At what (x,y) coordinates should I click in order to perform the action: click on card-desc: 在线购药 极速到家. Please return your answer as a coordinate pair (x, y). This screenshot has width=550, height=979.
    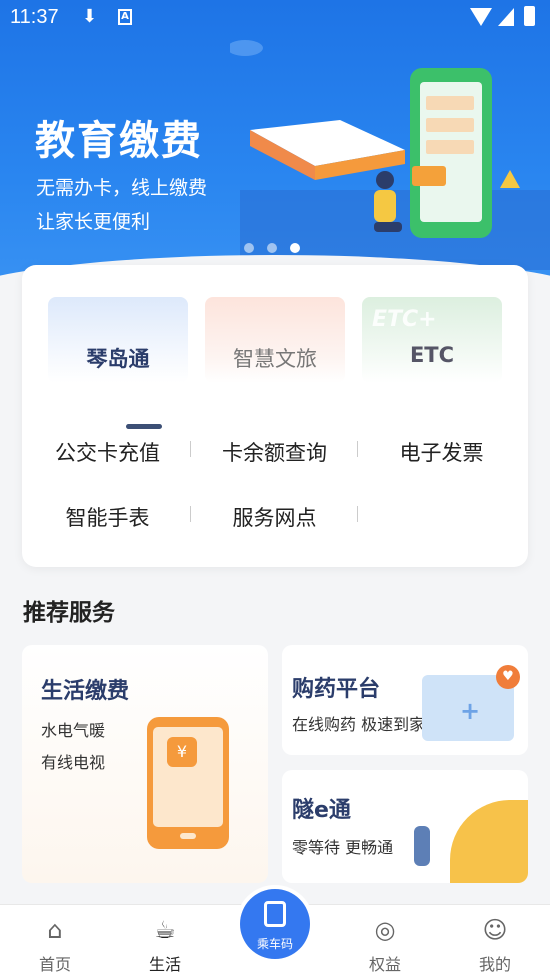
    Looking at the image, I should click on (359, 724).